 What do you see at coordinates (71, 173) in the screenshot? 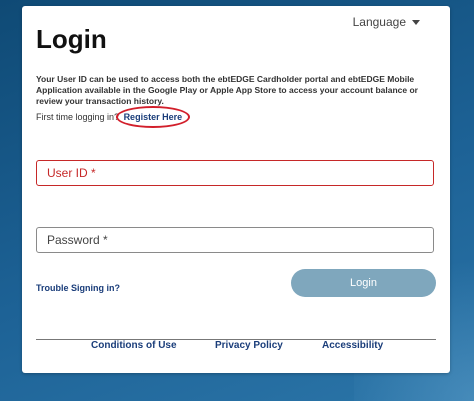
I see `user-id-placeholder: User ID *` at bounding box center [71, 173].